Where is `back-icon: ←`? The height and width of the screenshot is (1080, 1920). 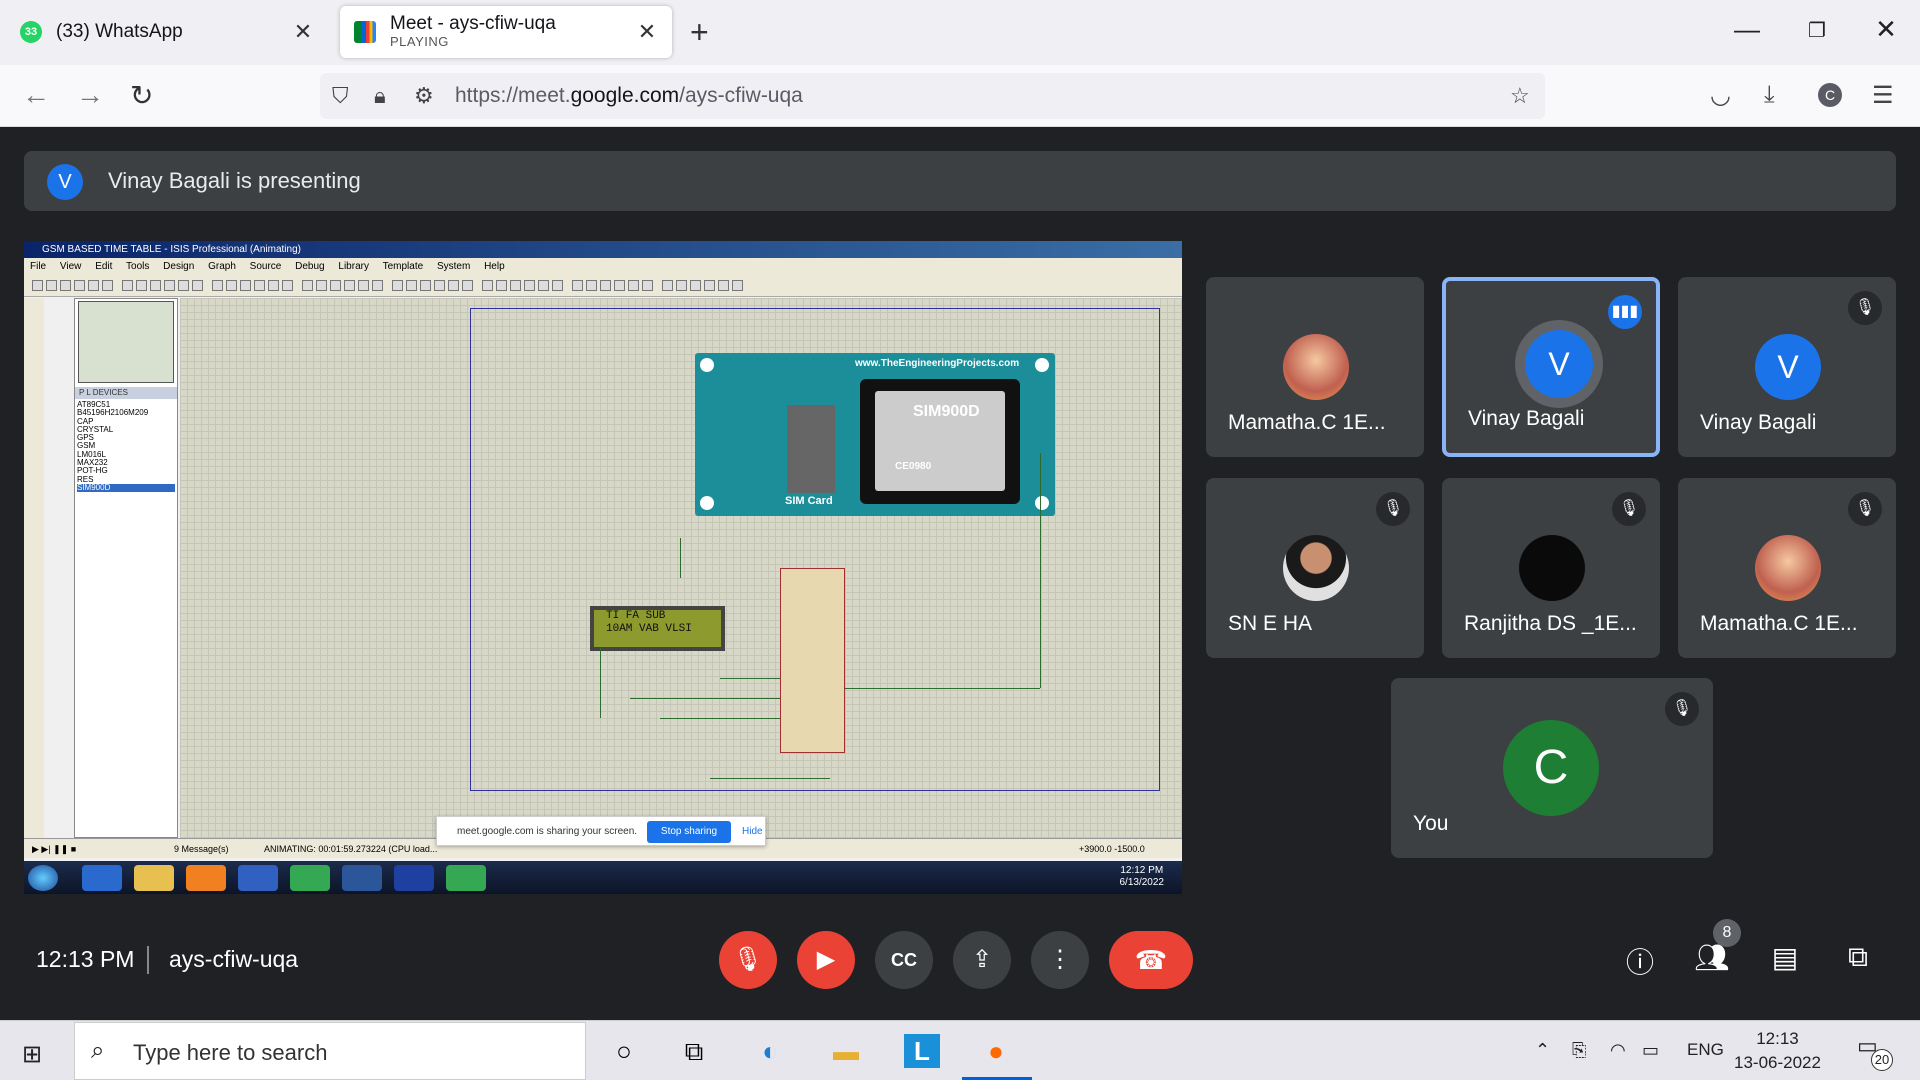 back-icon: ← is located at coordinates (36, 95).